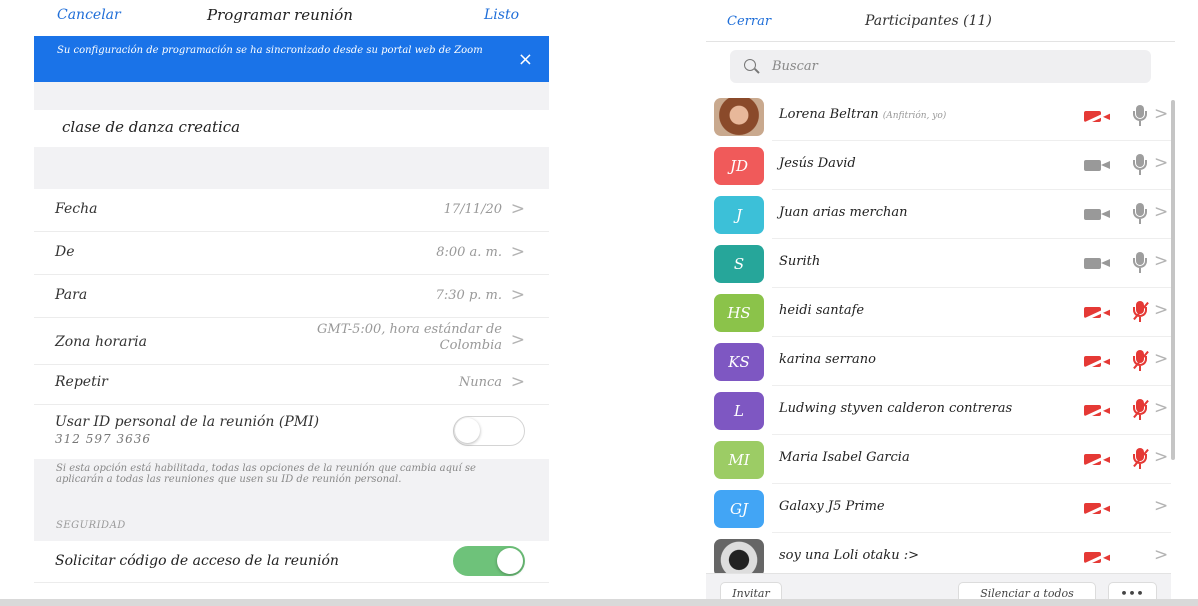 This screenshot has height=606, width=1198. I want to click on participants-header: Cerrar Participantes (11), so click(940, 21).